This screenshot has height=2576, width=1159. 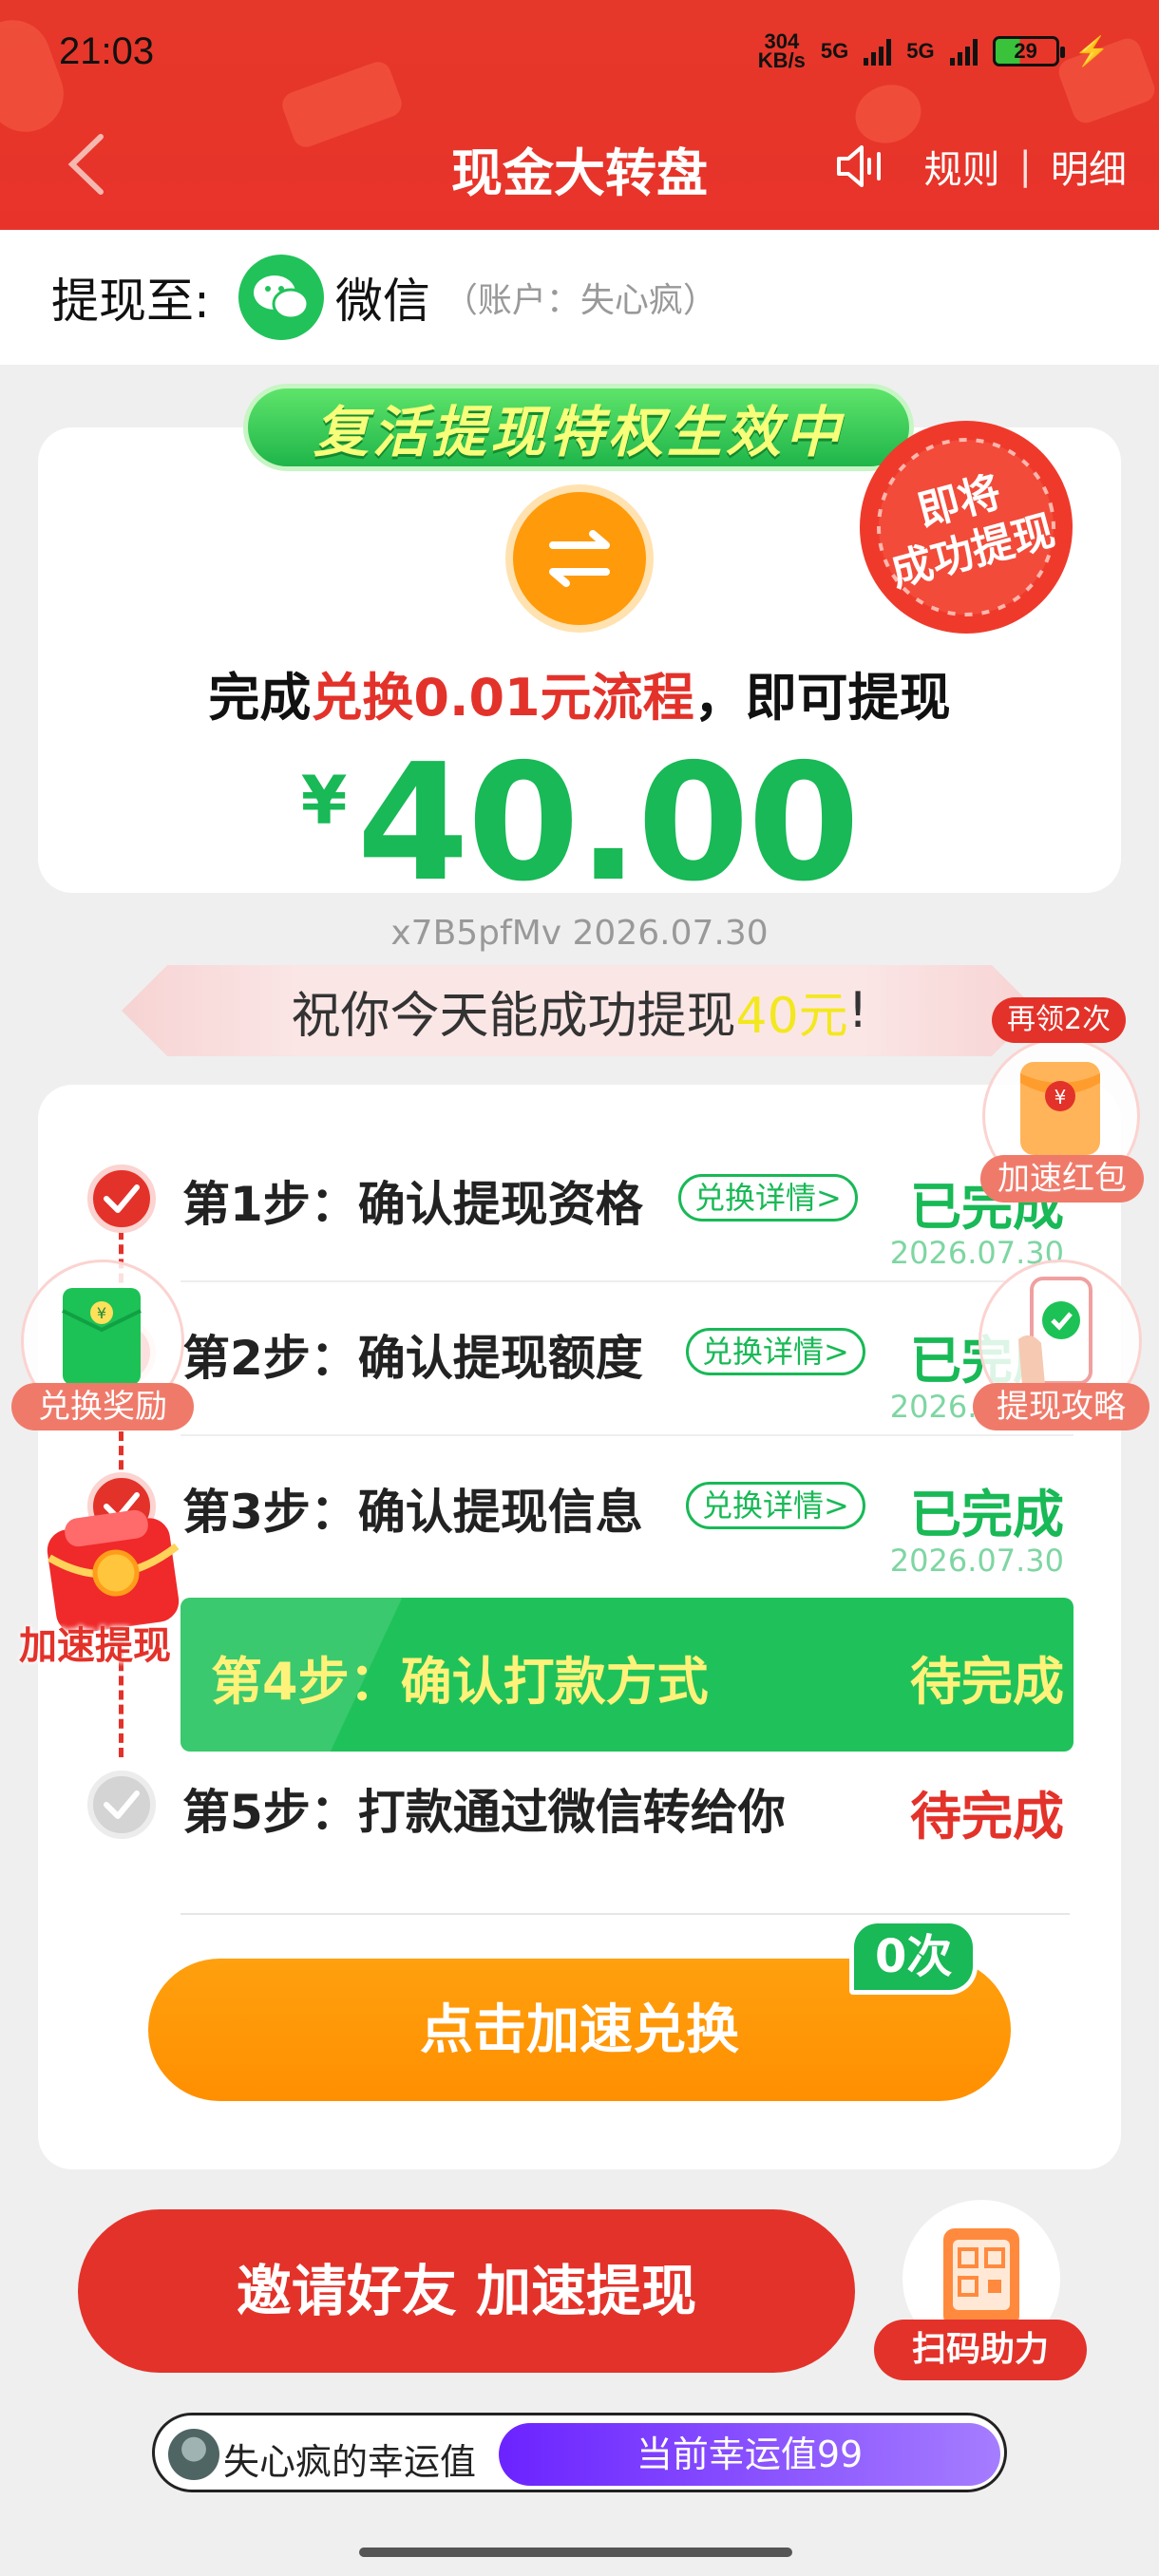 What do you see at coordinates (382, 301) in the screenshot?
I see `withdraw-method: 微信` at bounding box center [382, 301].